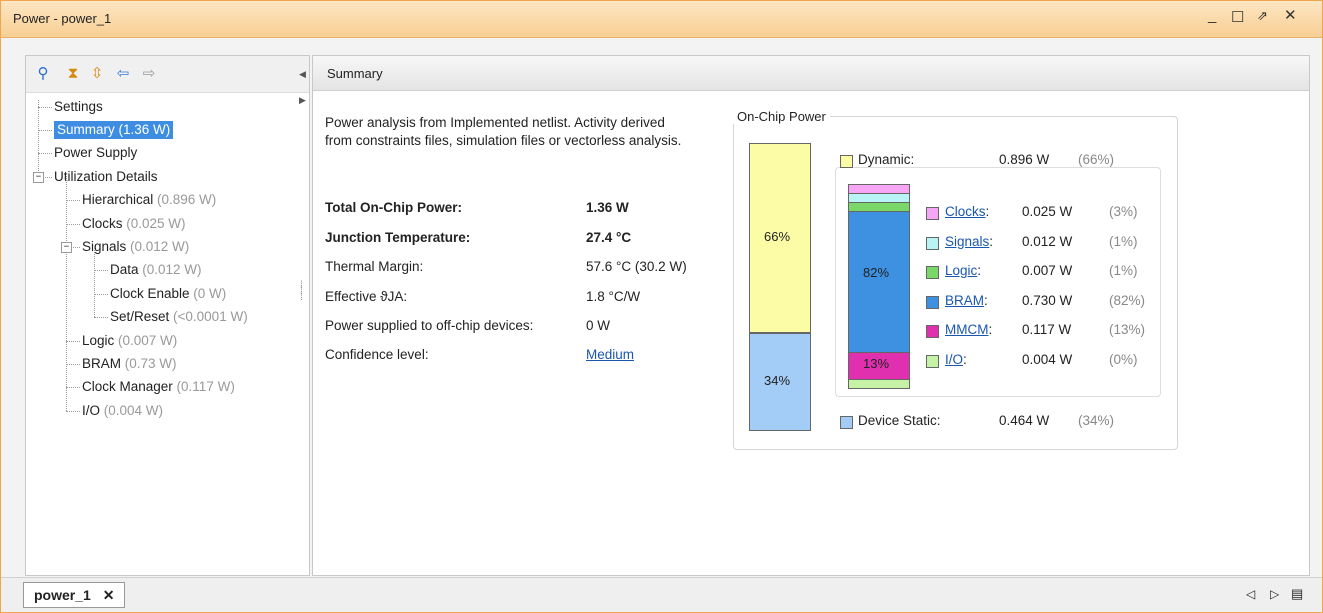 The height and width of the screenshot is (613, 1323). I want to click on expand-all-icon: ⇳, so click(97, 73).